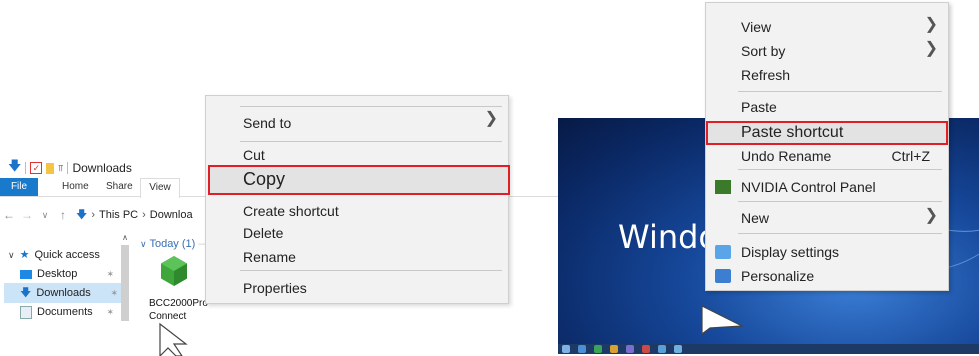  What do you see at coordinates (275, 288) in the screenshot?
I see `menu-item-properties: Properties` at bounding box center [275, 288].